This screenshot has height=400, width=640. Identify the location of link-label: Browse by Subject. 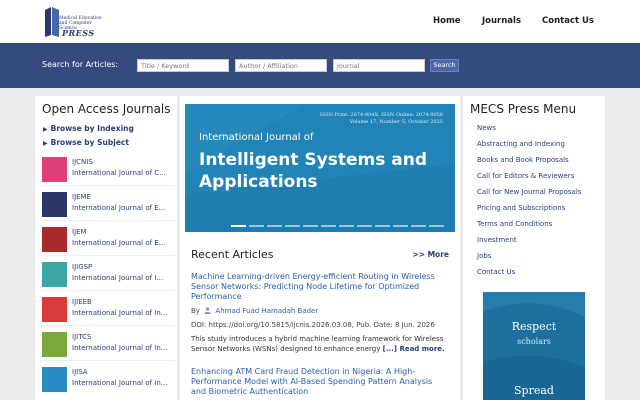
(89, 142).